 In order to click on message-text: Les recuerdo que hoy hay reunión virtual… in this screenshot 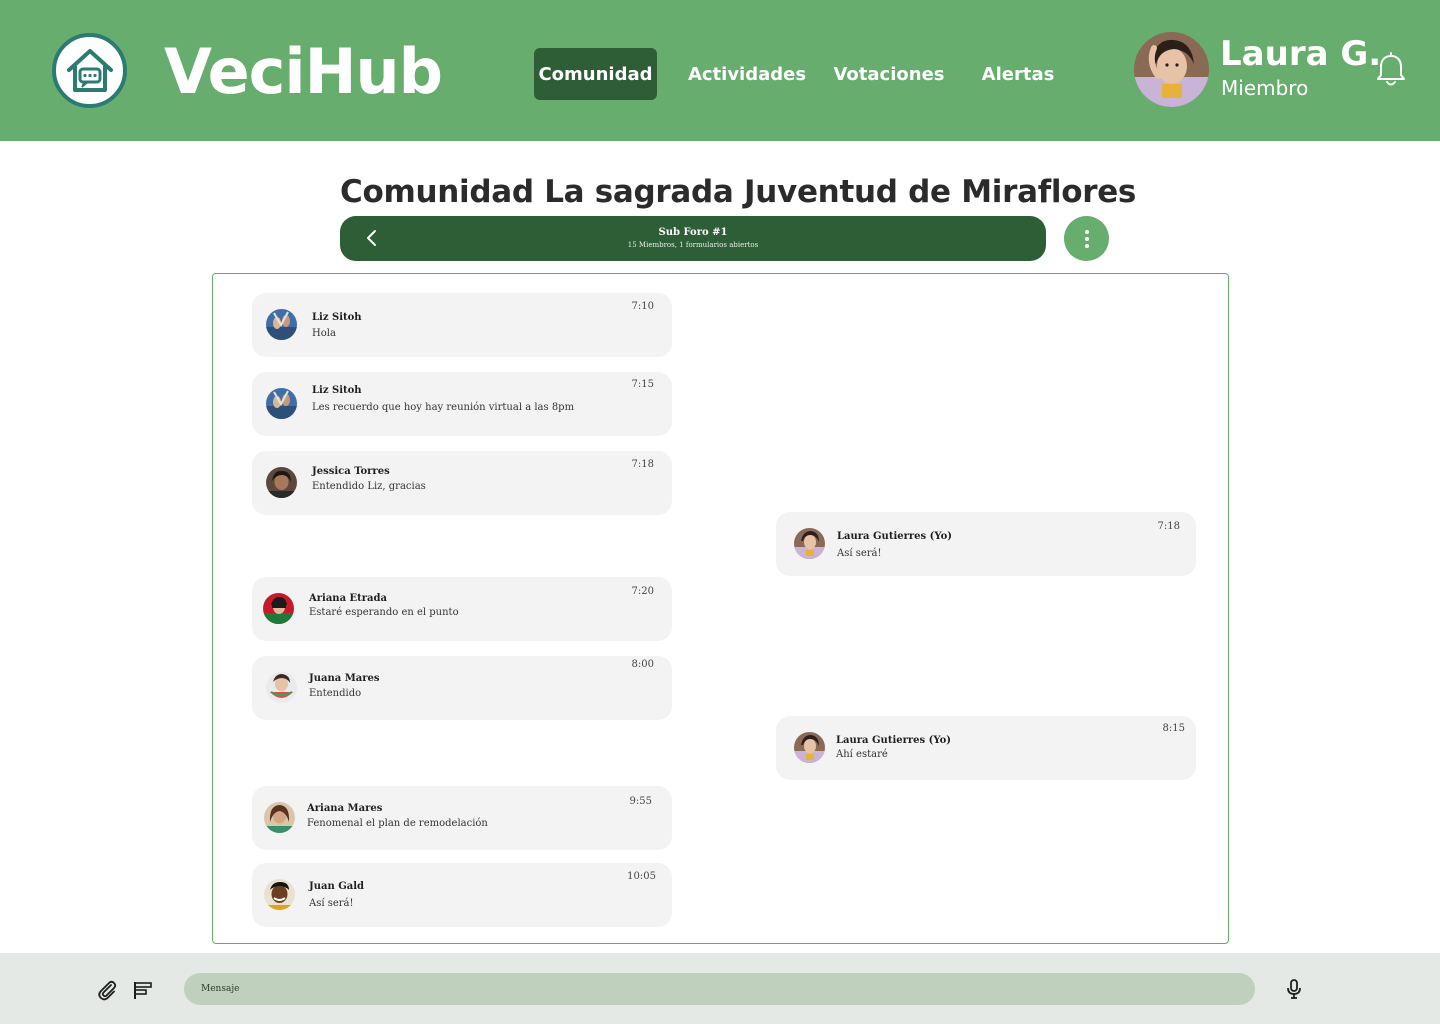, I will do `click(443, 407)`.